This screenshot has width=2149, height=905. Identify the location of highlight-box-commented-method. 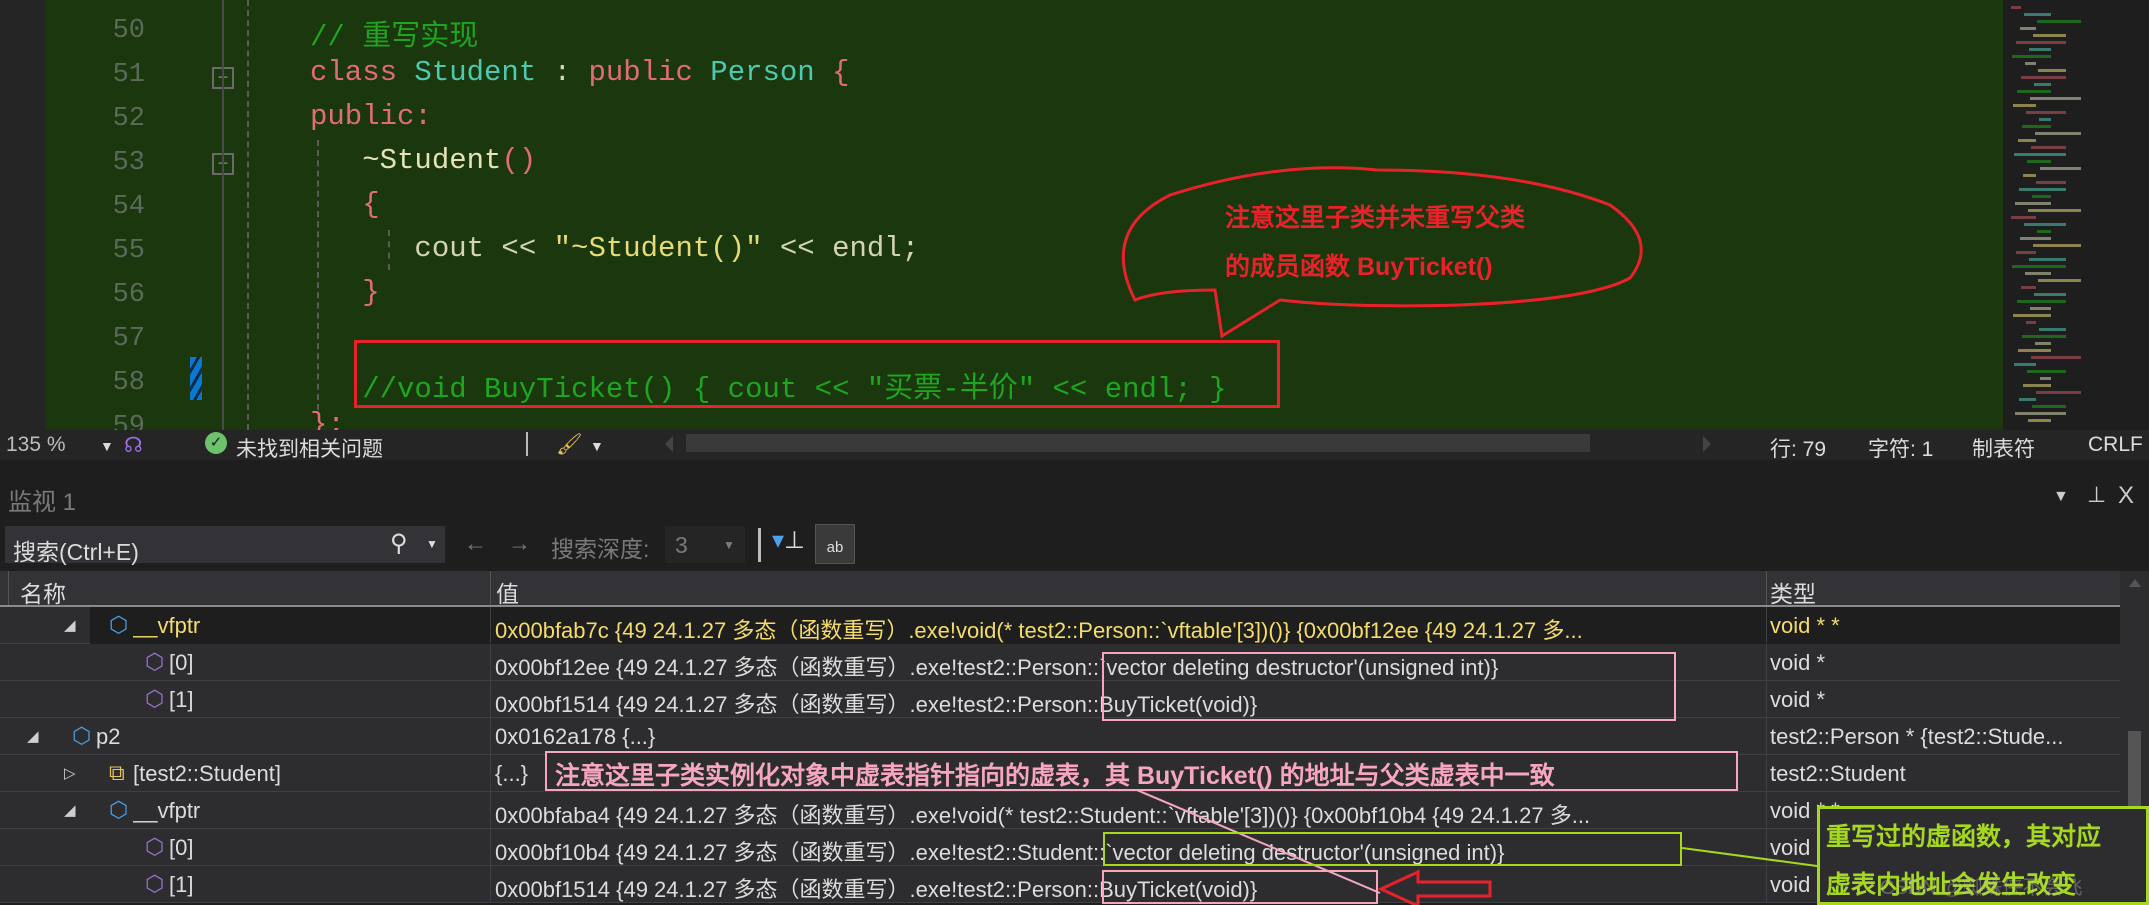
(817, 374).